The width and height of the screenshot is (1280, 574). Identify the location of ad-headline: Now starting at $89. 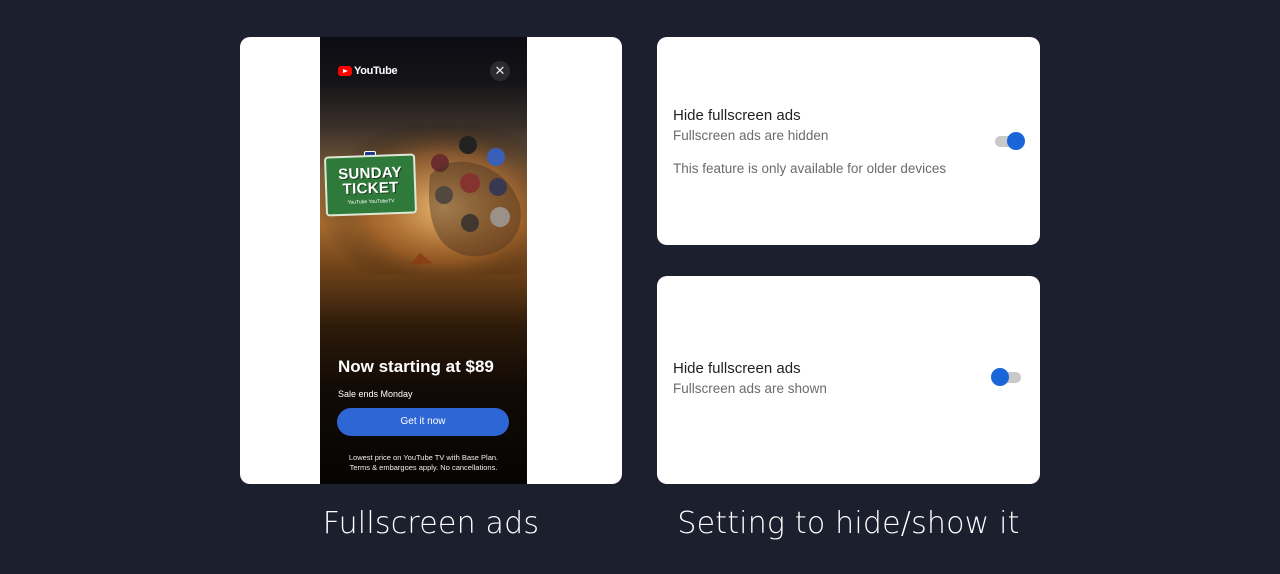
(416, 366).